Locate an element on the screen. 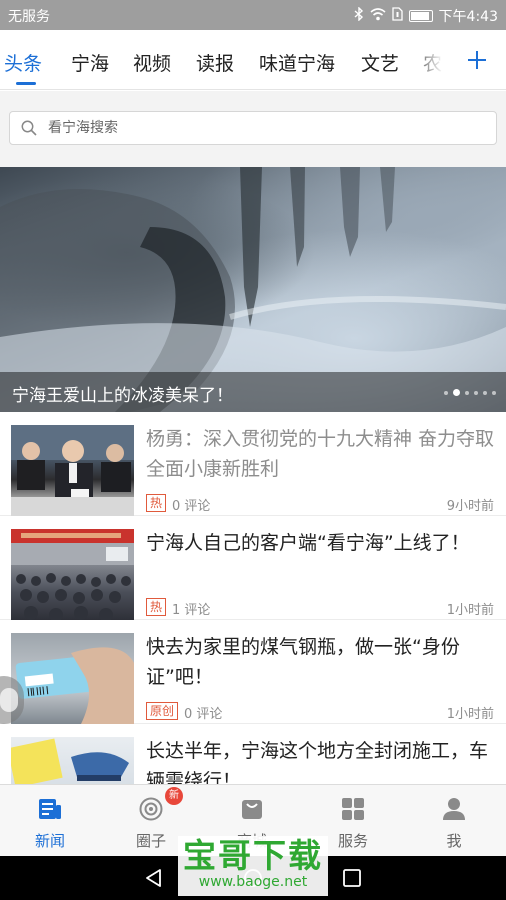 The width and height of the screenshot is (506, 900). news-tag: 原创 is located at coordinates (162, 711).